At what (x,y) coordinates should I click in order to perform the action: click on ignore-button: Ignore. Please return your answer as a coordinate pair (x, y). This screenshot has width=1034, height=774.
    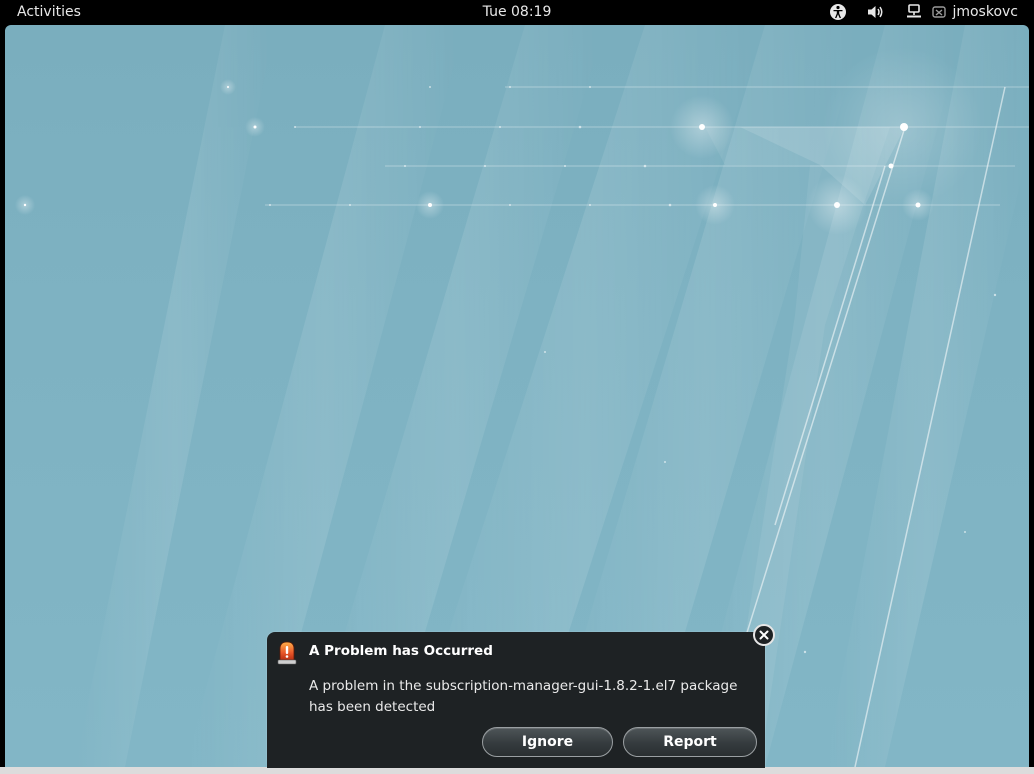
    Looking at the image, I should click on (547, 742).